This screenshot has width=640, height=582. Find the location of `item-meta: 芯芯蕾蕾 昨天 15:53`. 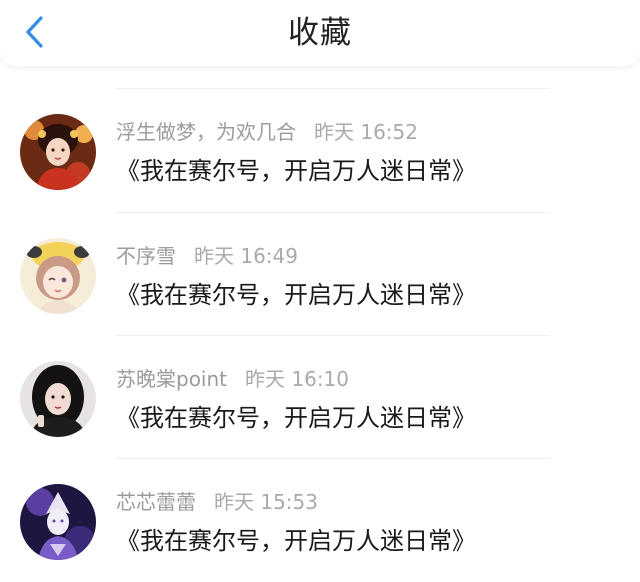

item-meta: 芯芯蕾蕾 昨天 15:53 is located at coordinates (217, 502).